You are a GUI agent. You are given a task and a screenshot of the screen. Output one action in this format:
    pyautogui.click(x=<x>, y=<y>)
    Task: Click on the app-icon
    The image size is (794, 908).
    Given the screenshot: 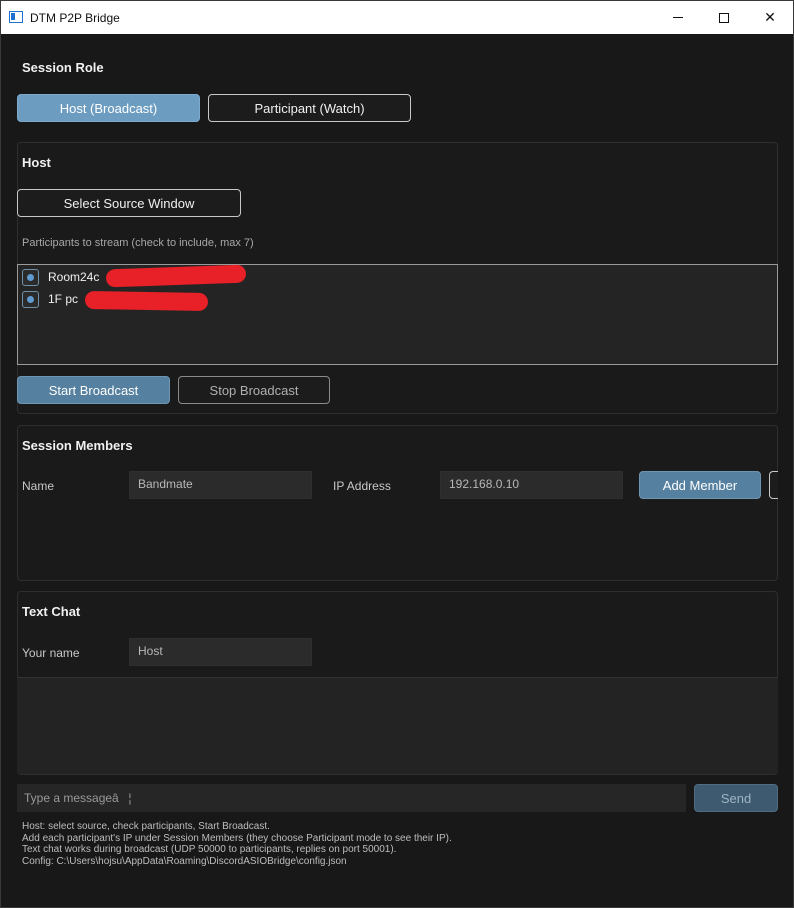 What is the action you would take?
    pyautogui.click(x=16, y=17)
    